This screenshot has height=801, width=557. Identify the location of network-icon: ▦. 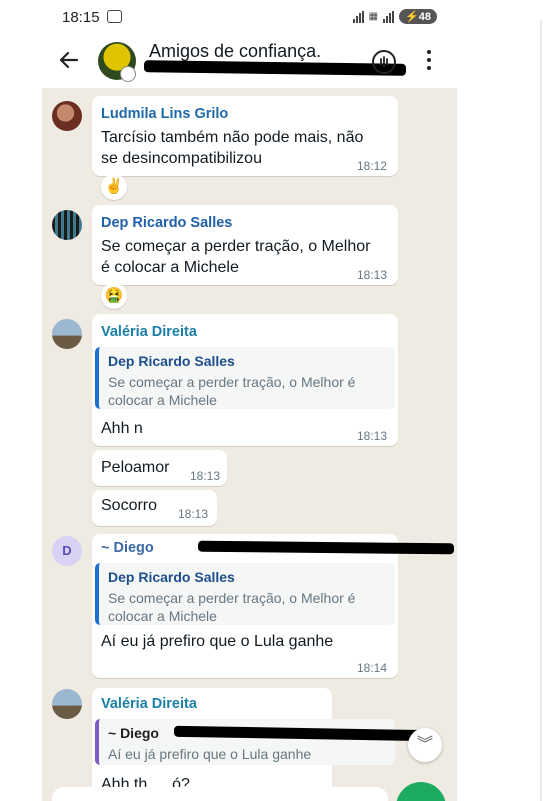
(373, 16).